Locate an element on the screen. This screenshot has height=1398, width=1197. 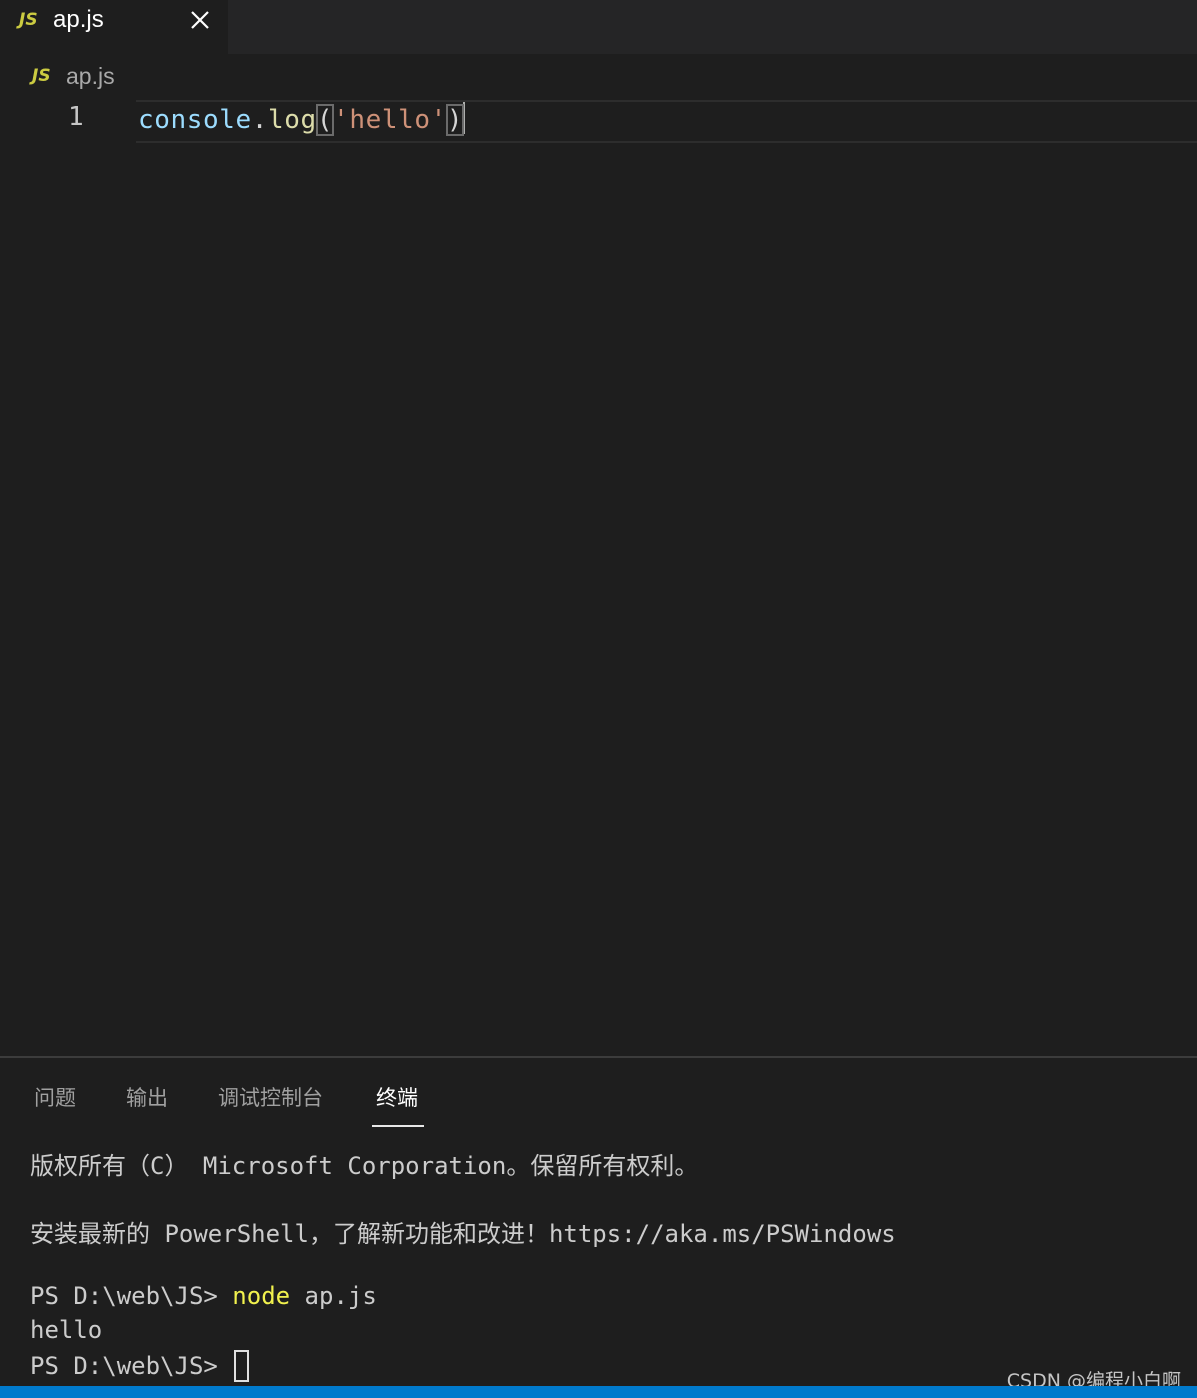
breadcrumb-file: ap.js is located at coordinates (90, 76).